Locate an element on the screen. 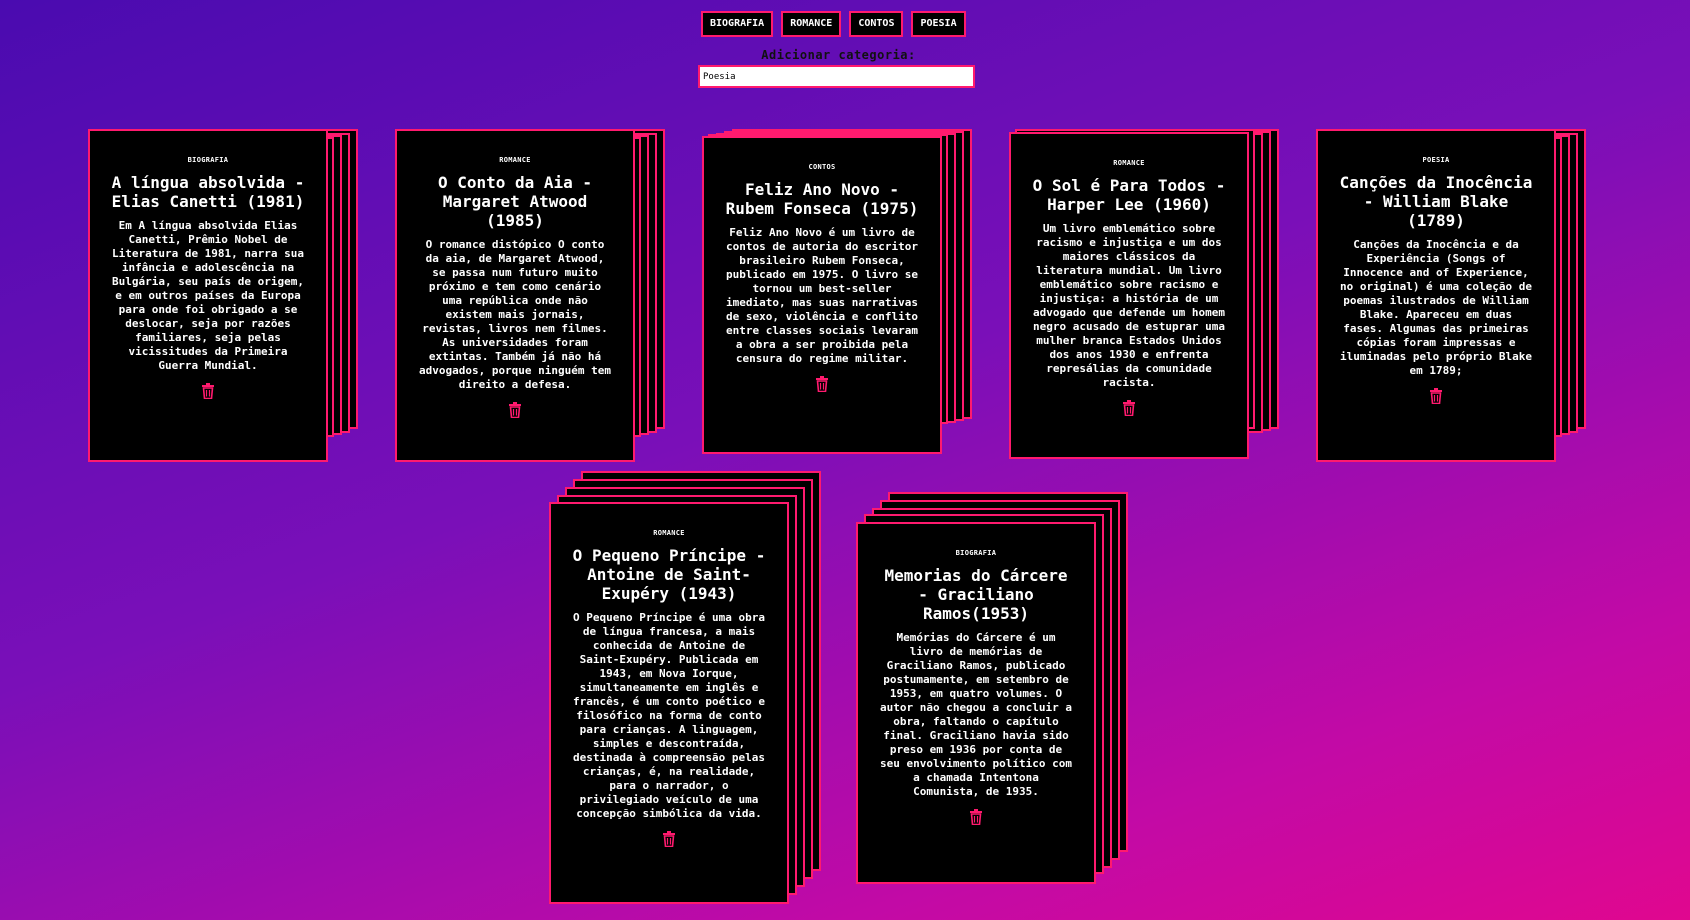 The image size is (1690, 920). category-button-biografia: BIOGRAFIA is located at coordinates (737, 24).